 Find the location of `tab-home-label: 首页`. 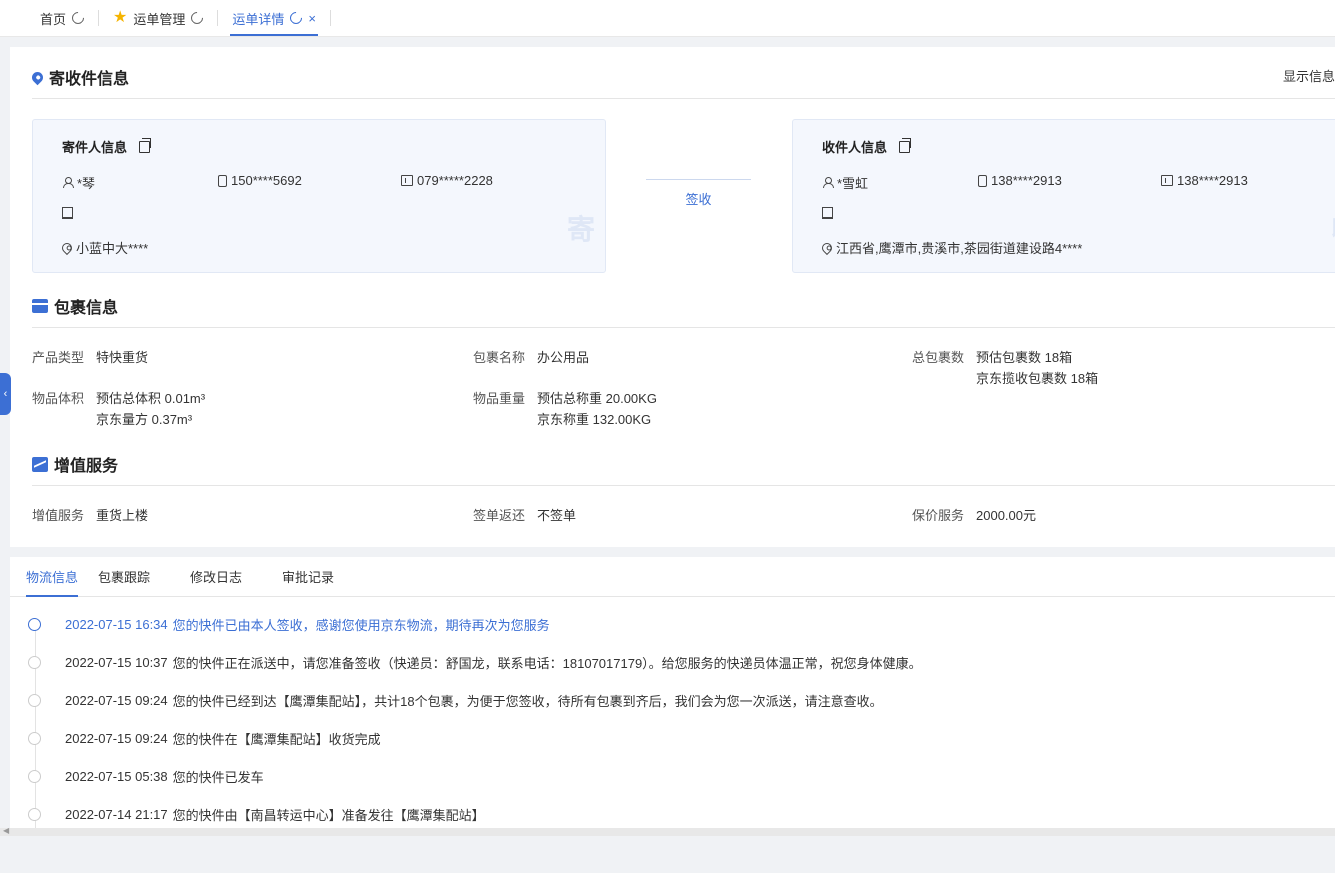

tab-home-label: 首页 is located at coordinates (53, 19).